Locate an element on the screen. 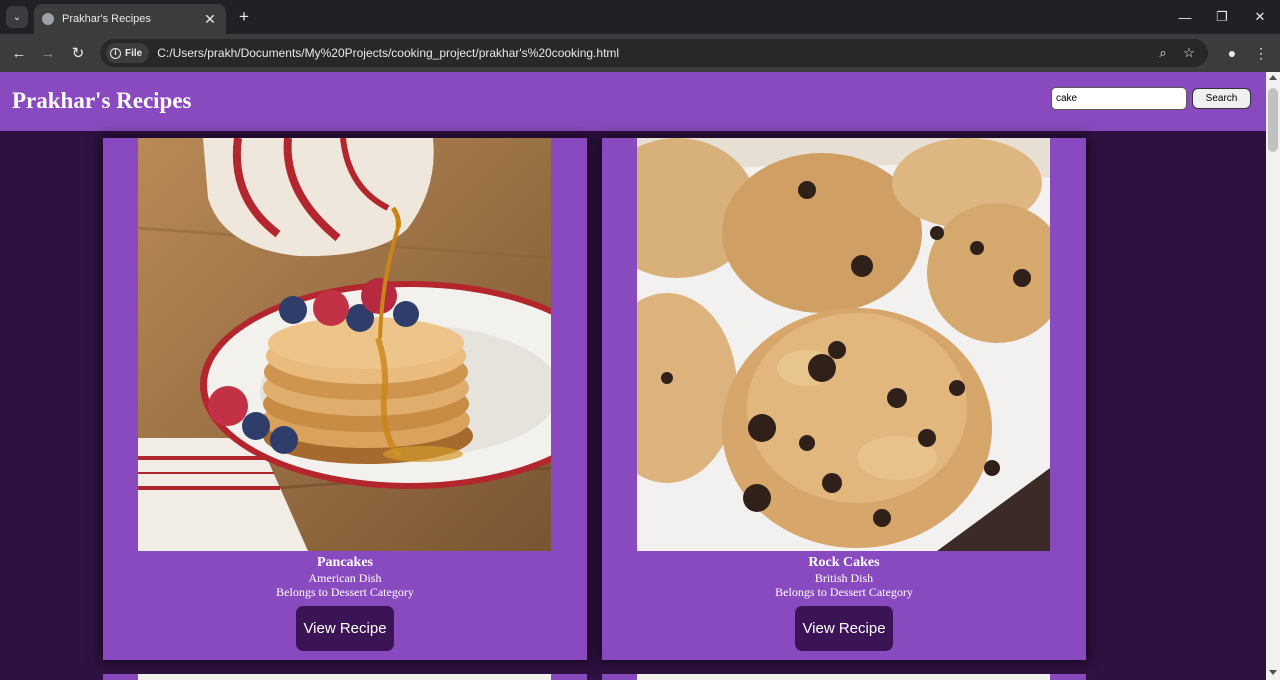  recipe-name: Rock Cakes is located at coordinates (844, 562).